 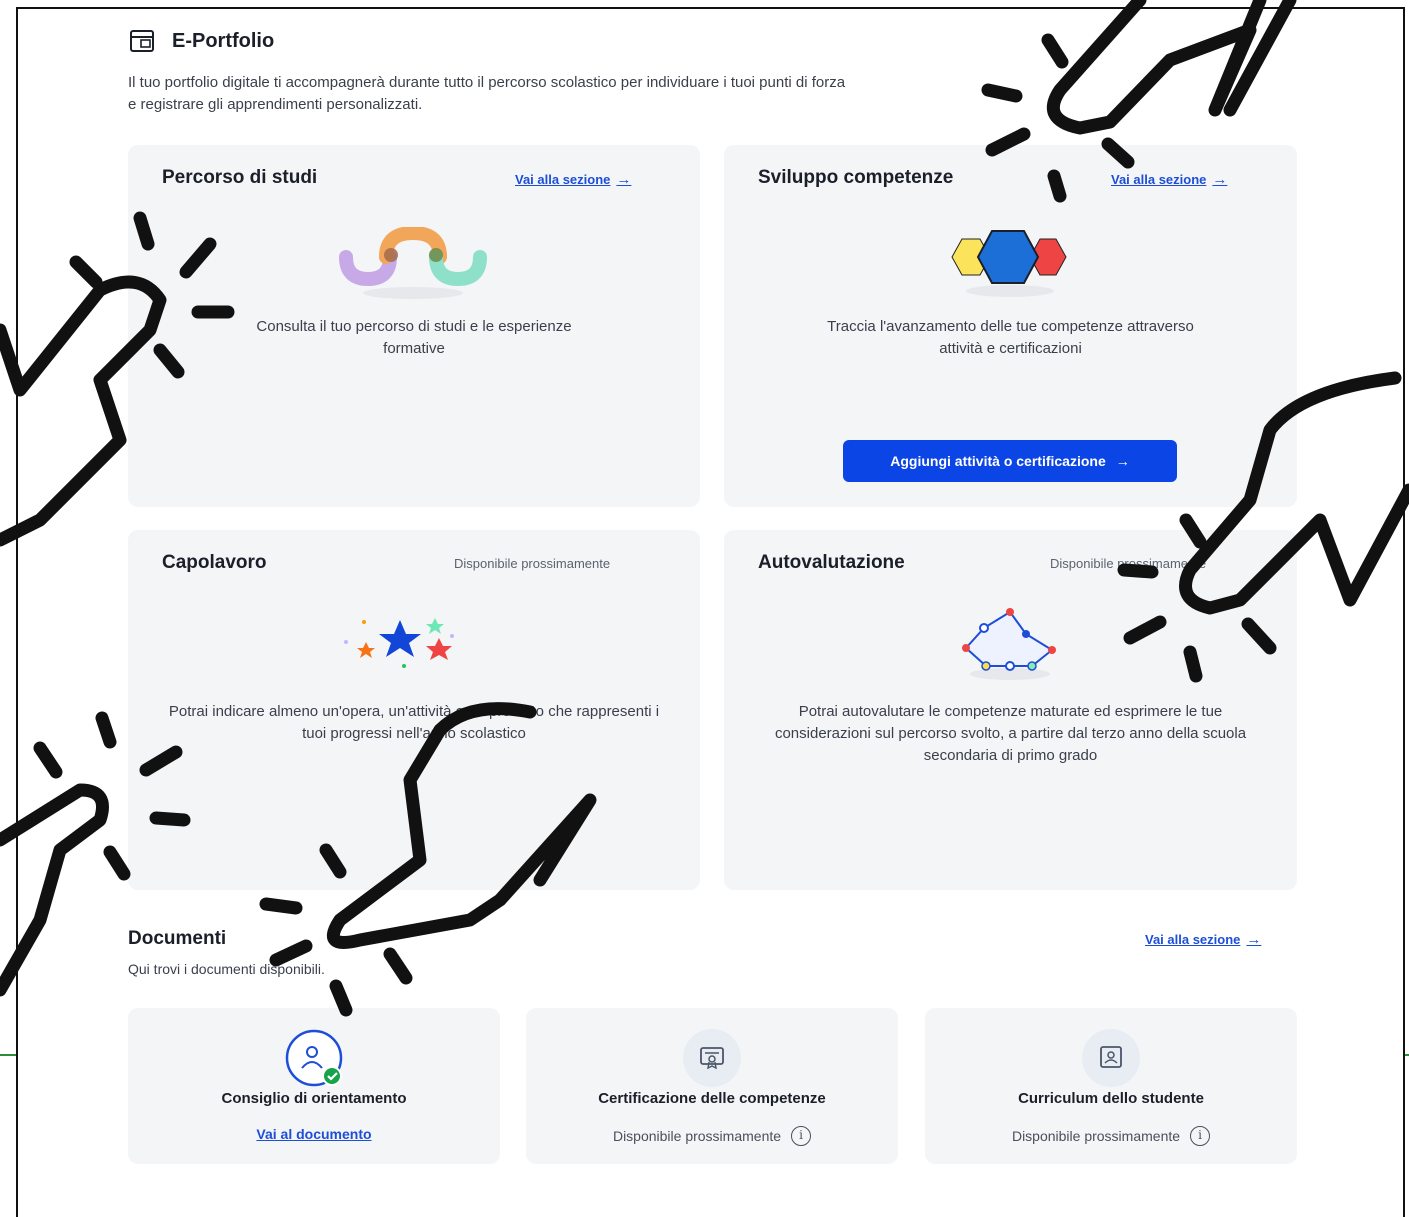 What do you see at coordinates (712, 1058) in the screenshot?
I see `certificate-icon` at bounding box center [712, 1058].